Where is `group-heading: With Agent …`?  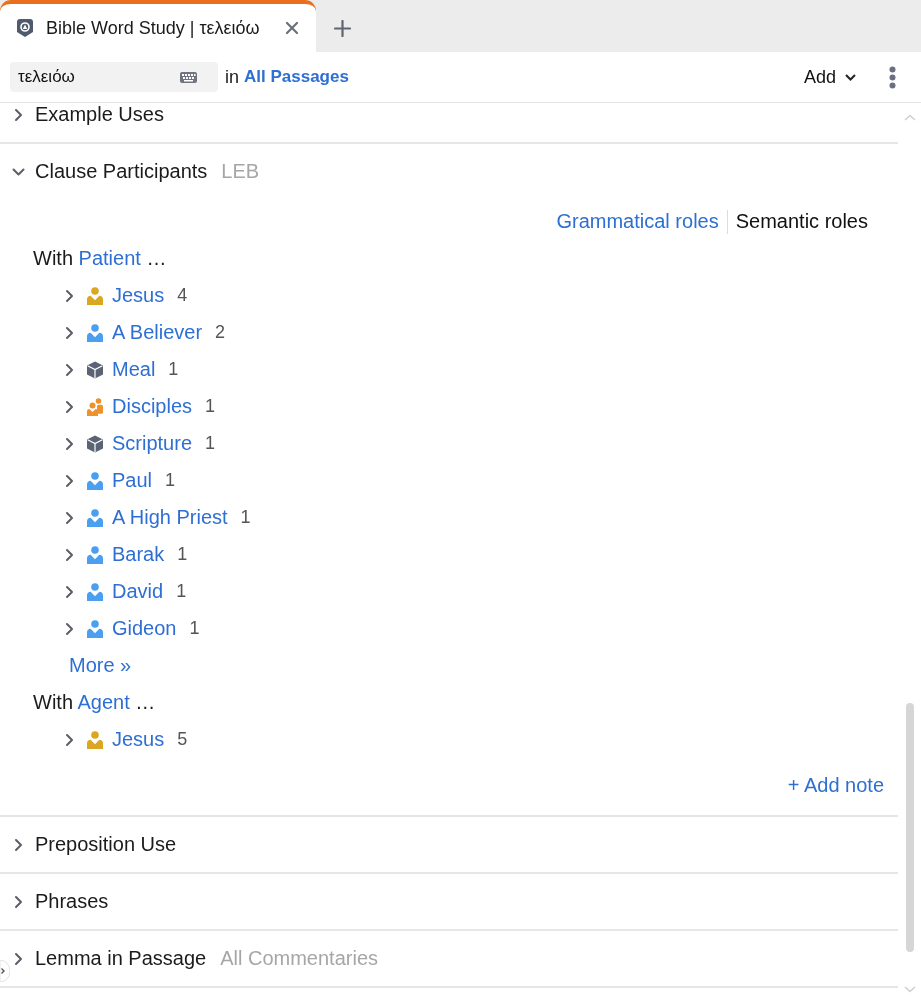
group-heading: With Agent … is located at coordinates (94, 702).